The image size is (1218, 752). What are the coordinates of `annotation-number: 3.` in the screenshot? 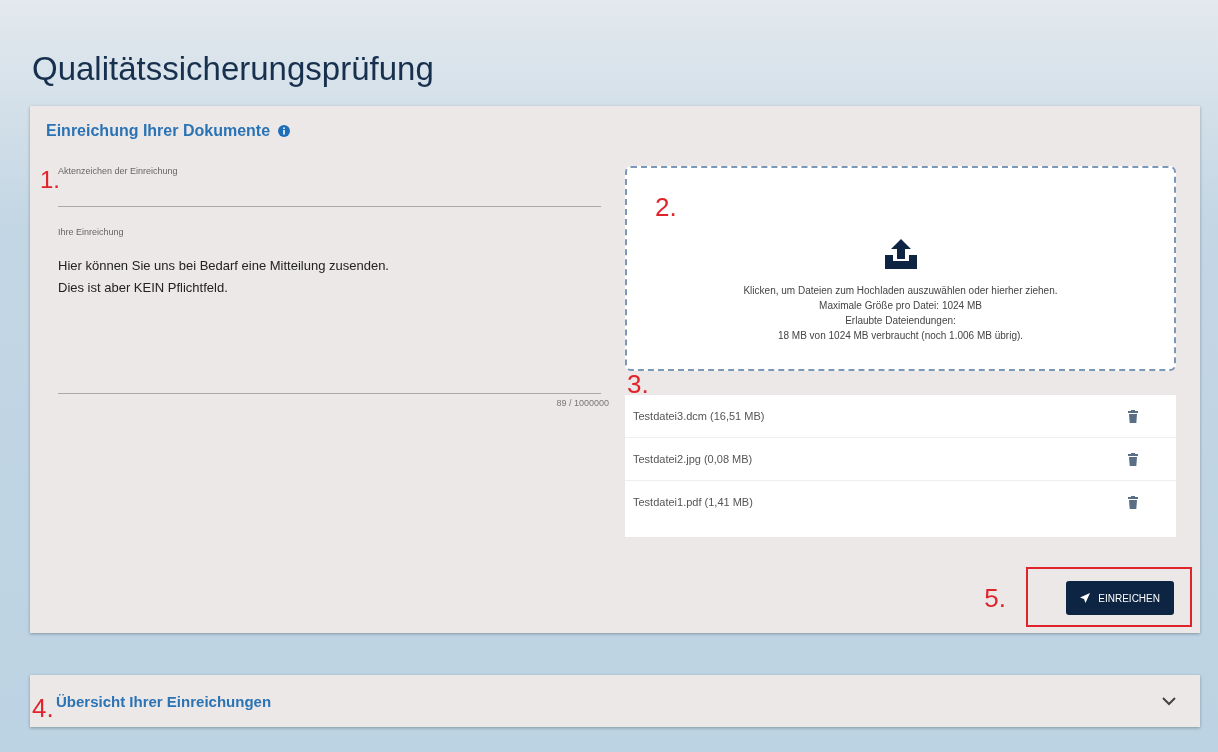 It's located at (638, 384).